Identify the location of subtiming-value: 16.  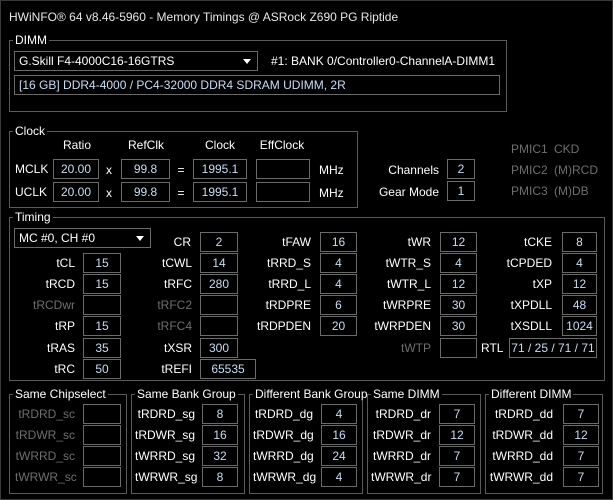
(339, 435).